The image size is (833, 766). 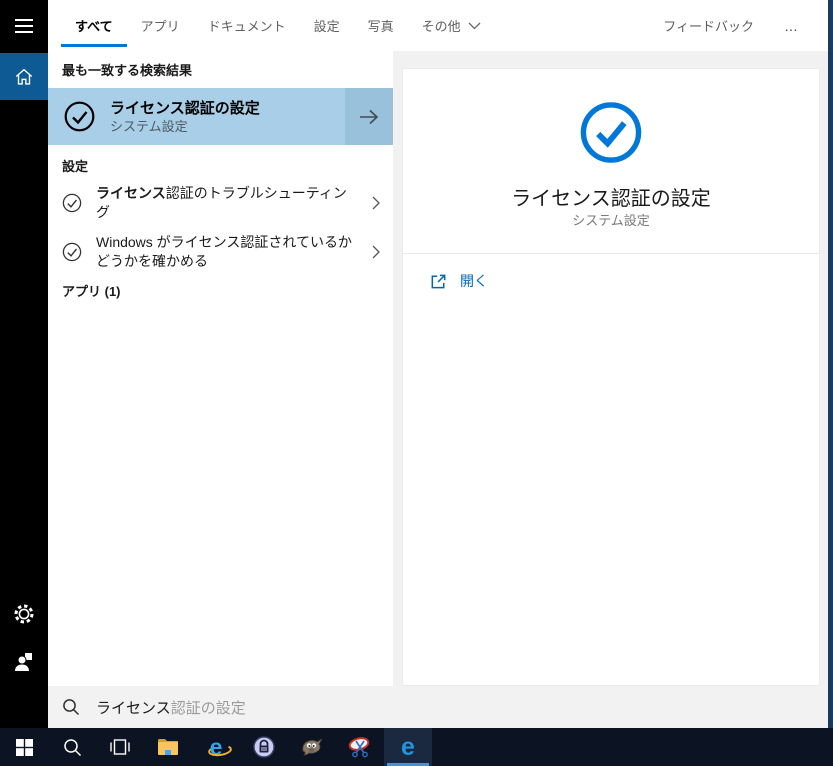 I want to click on result-label: ライセンス認証のトラブルシューティング, so click(x=227, y=203).